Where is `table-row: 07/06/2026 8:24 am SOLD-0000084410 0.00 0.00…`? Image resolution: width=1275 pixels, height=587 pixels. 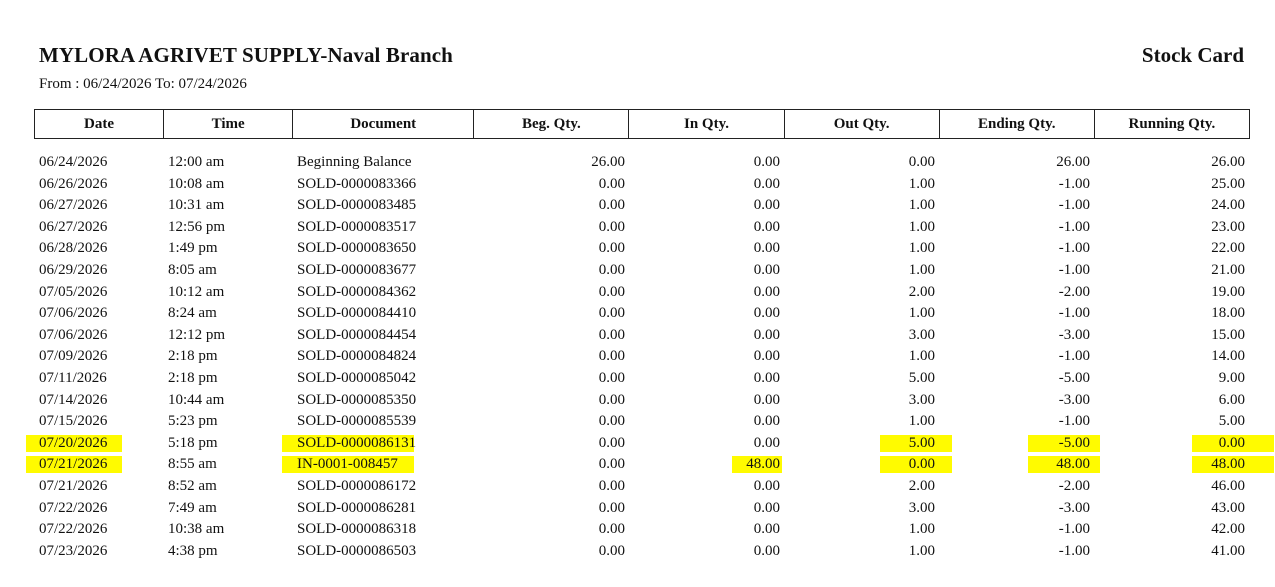 table-row: 07/06/2026 8:24 am SOLD-0000084410 0.00 0.00… is located at coordinates (637, 314).